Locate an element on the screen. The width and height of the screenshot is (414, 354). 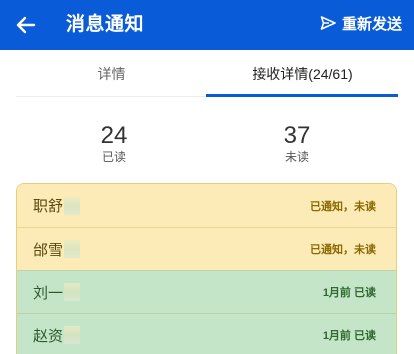
resend-label: 重新发送 is located at coordinates (371, 24).